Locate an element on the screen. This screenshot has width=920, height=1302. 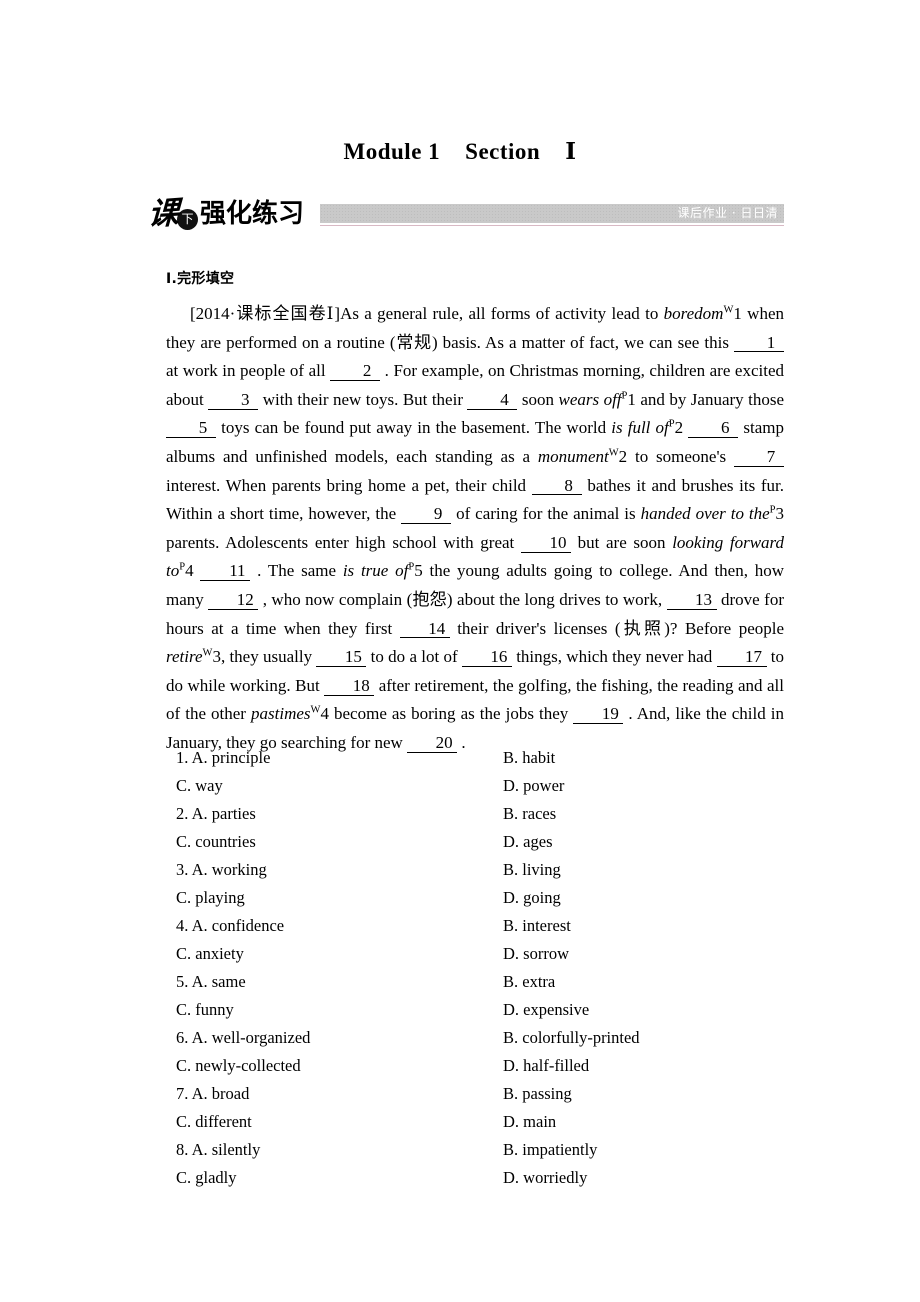
option-a-4: 4. A. confidence is located at coordinates (320, 926).